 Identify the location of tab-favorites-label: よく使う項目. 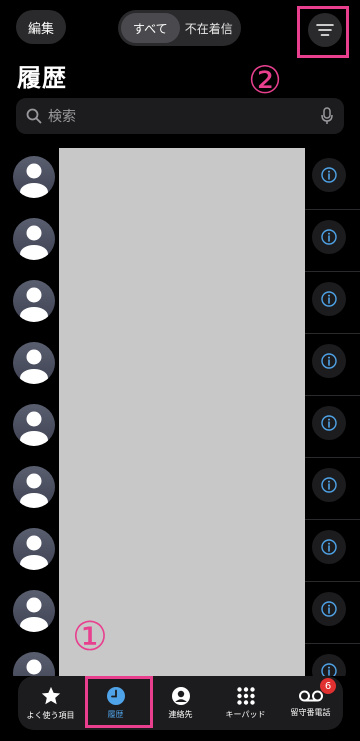
(50, 715).